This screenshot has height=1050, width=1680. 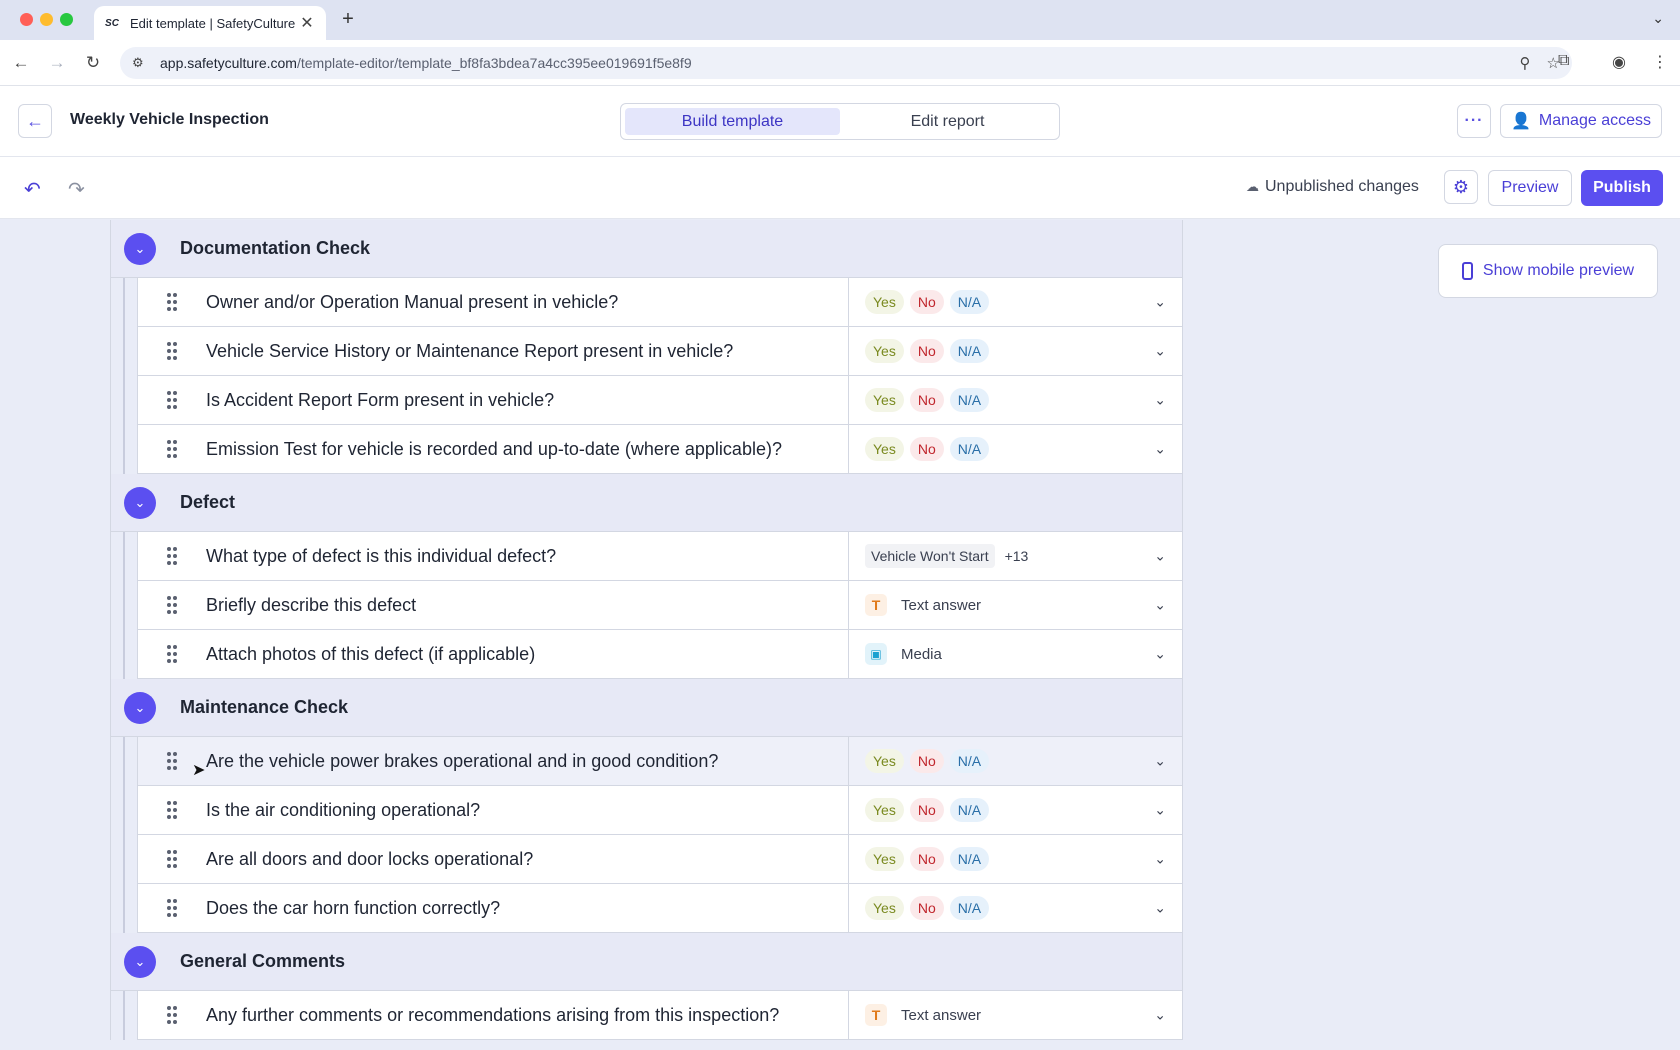 I want to click on browser-menu-icon: ⋮, so click(x=1660, y=62).